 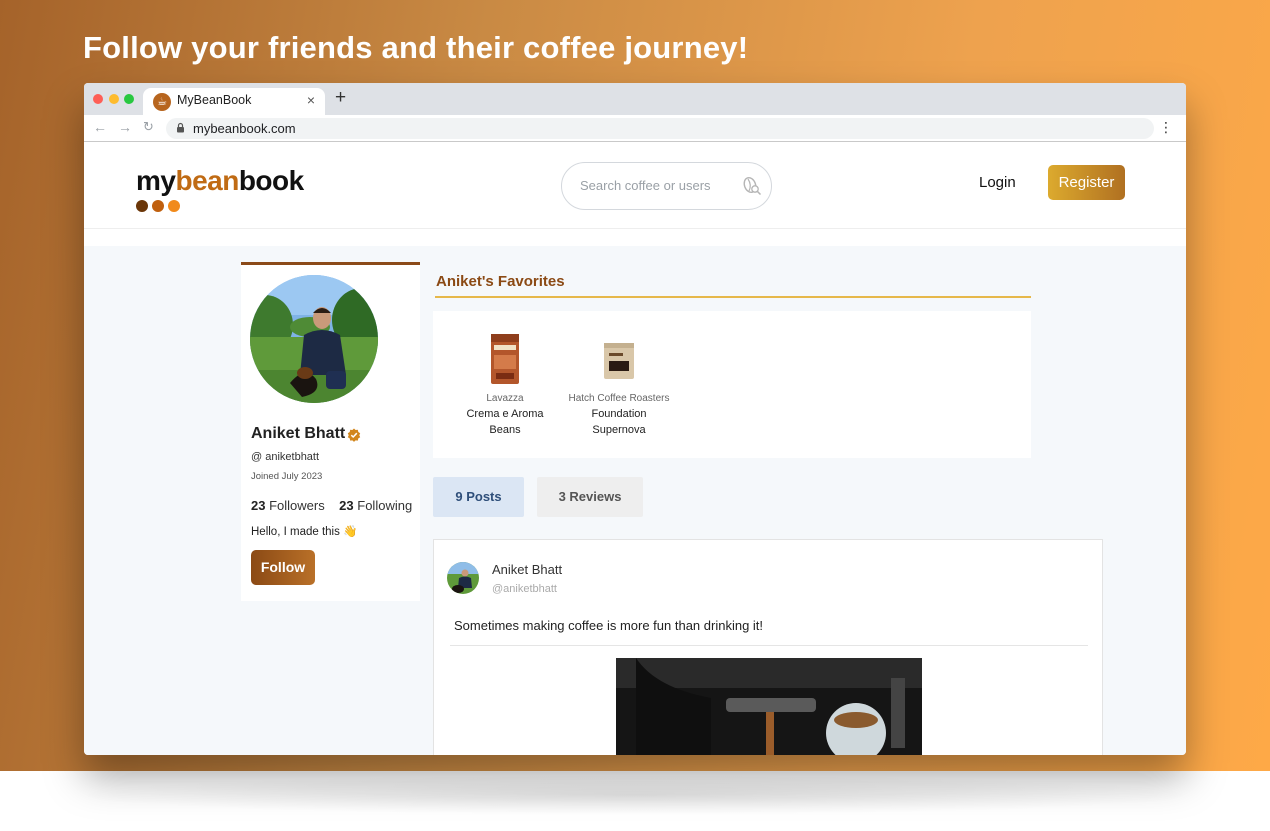 I want to click on followers-stat: 23 Followers, so click(x=288, y=505).